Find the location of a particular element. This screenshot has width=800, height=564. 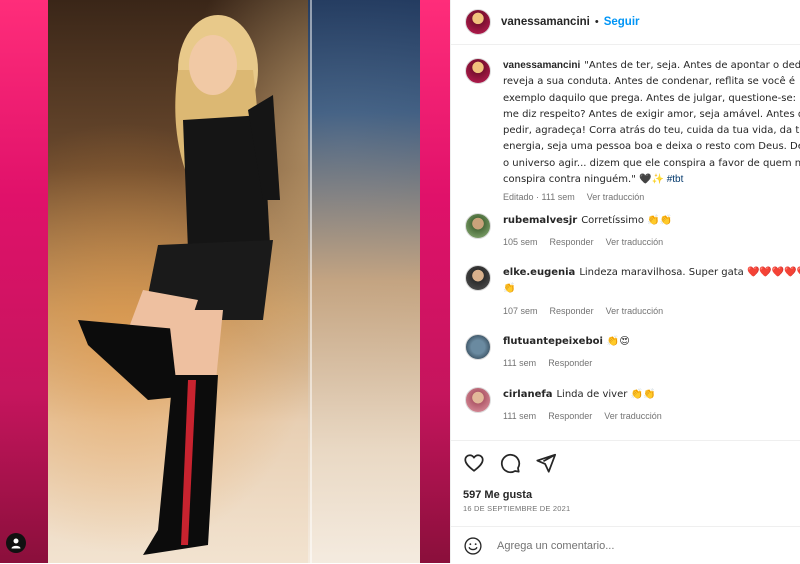

comment-username: elke.eugenia is located at coordinates (539, 272).